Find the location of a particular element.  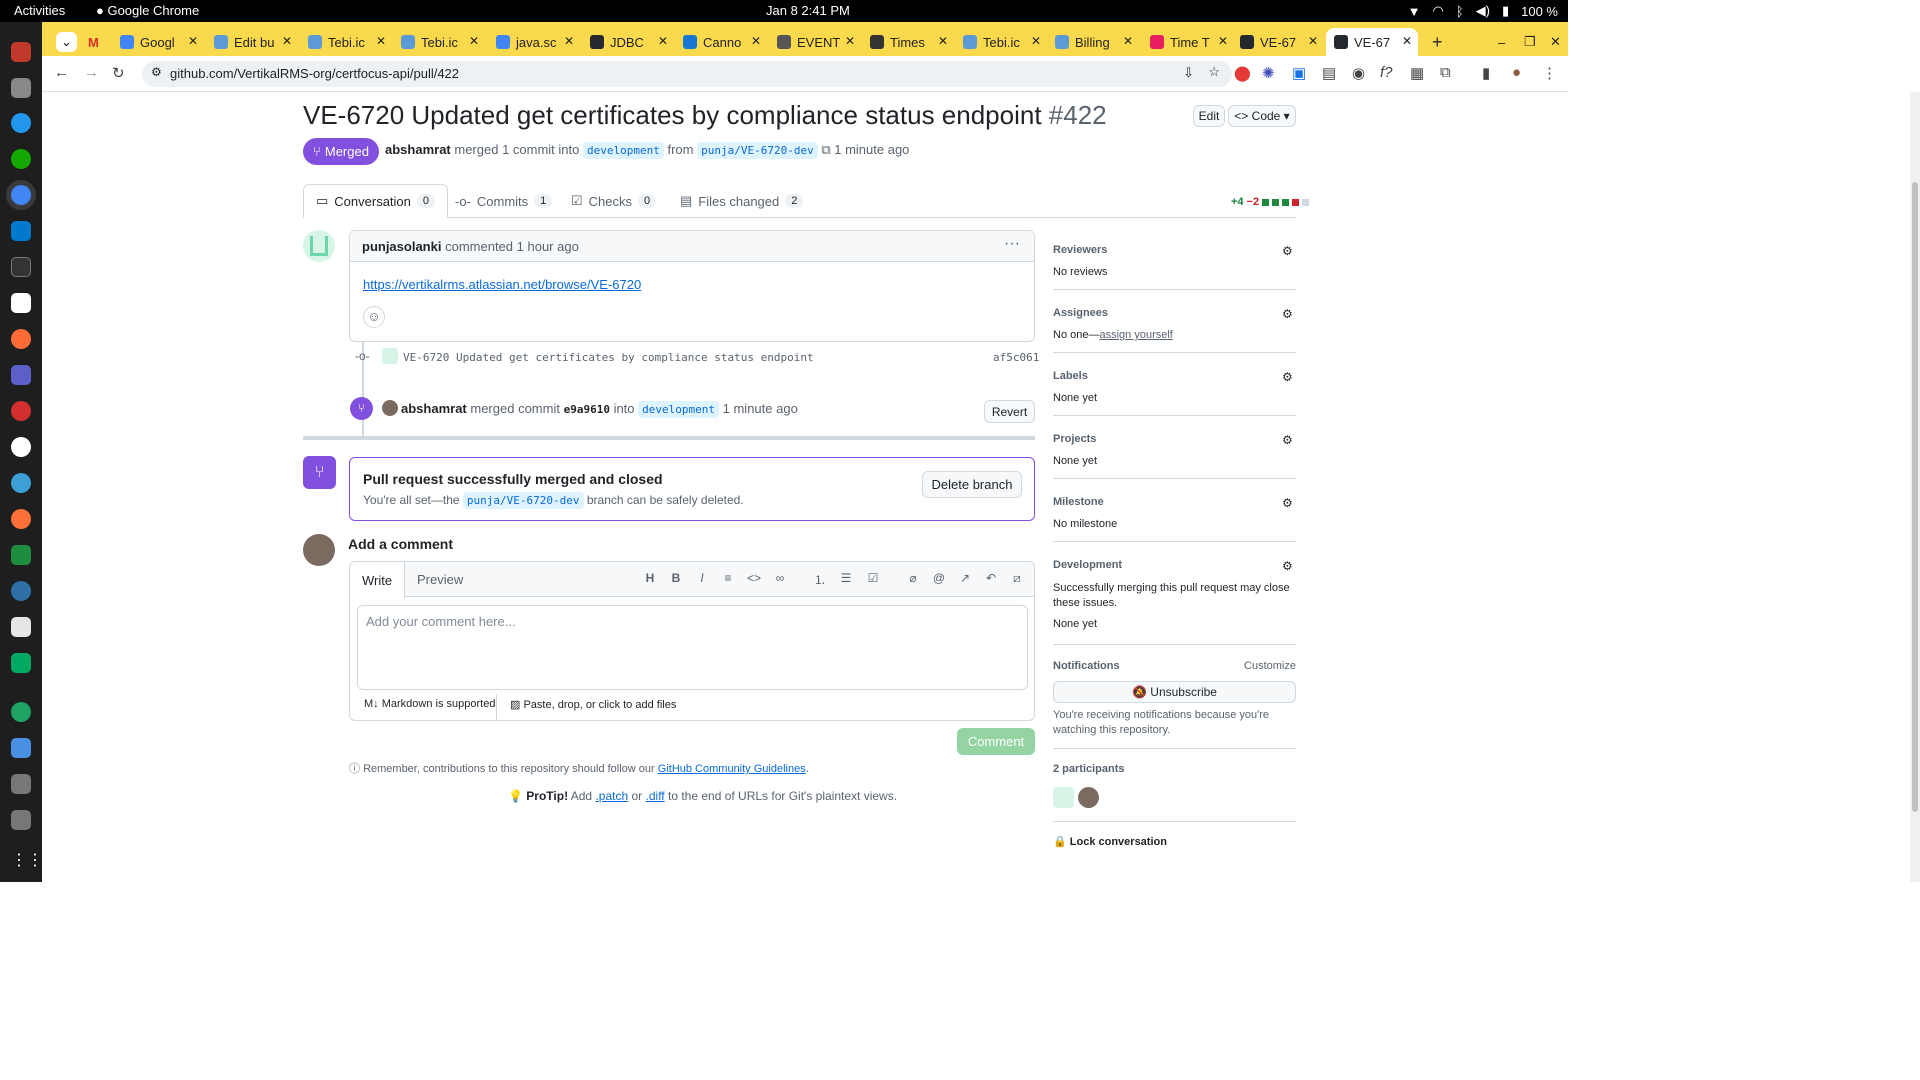

head-branch: punja/VE-6720-dev is located at coordinates (757, 150).